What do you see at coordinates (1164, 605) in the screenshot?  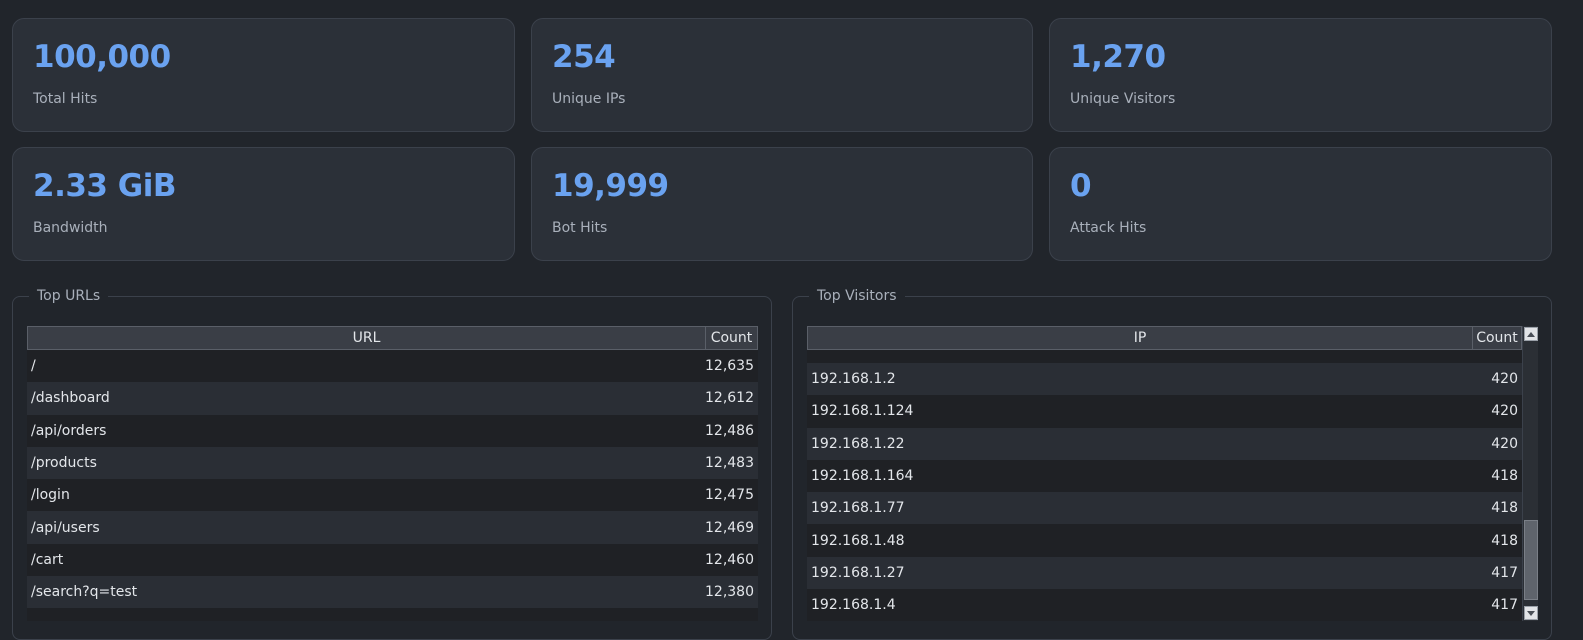 I see `table-row: 192.168.1.4 417` at bounding box center [1164, 605].